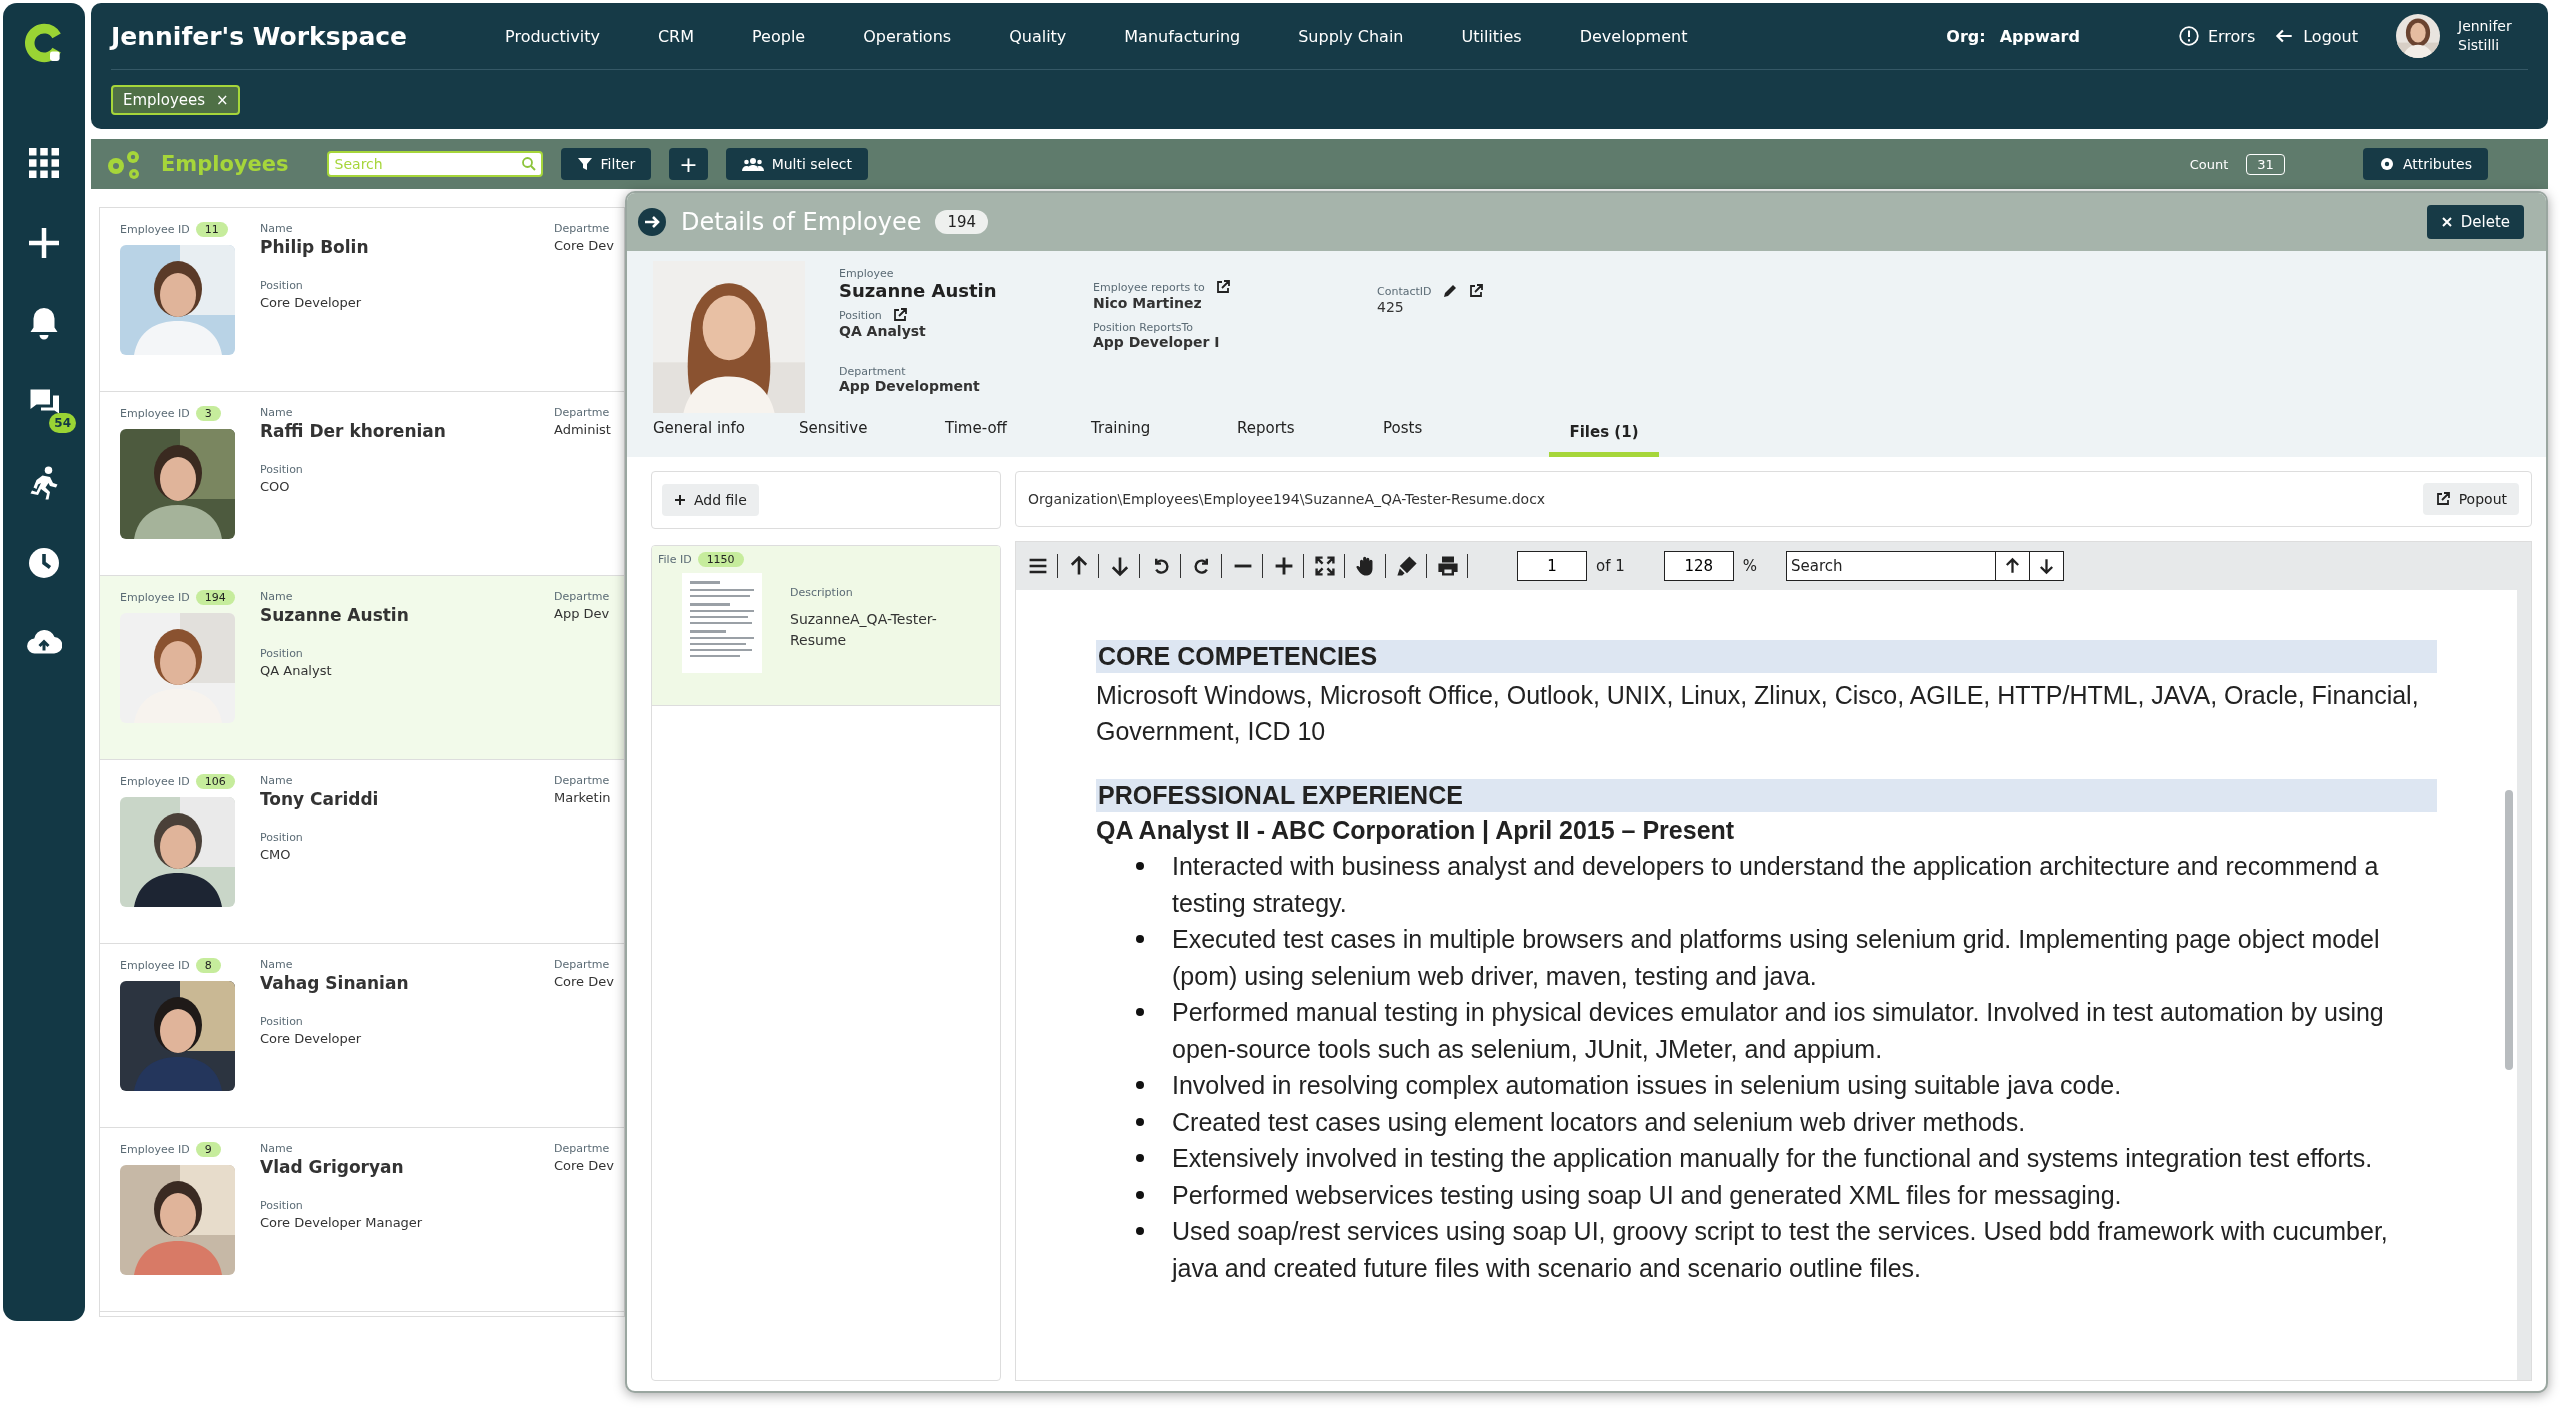  I want to click on job-title: QA Analyst II - ABC Corporation | April 2015 – Present, so click(1416, 830).